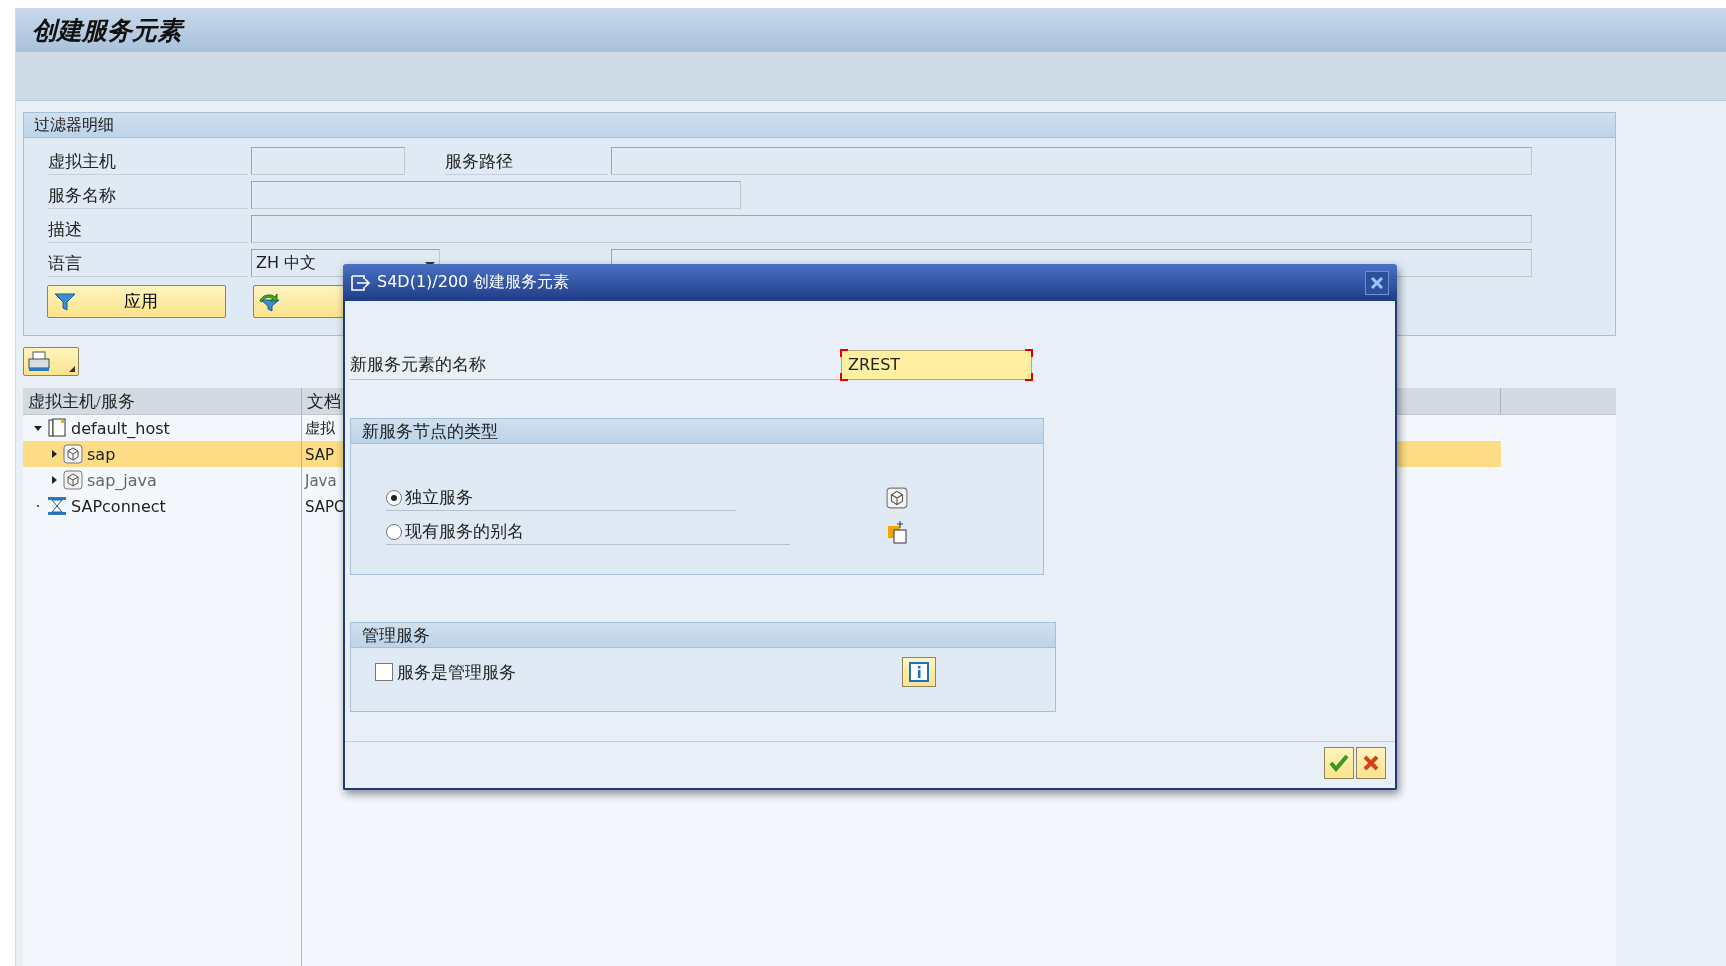 Image resolution: width=1726 pixels, height=966 pixels. I want to click on field-label: 服务路径, so click(526, 161).